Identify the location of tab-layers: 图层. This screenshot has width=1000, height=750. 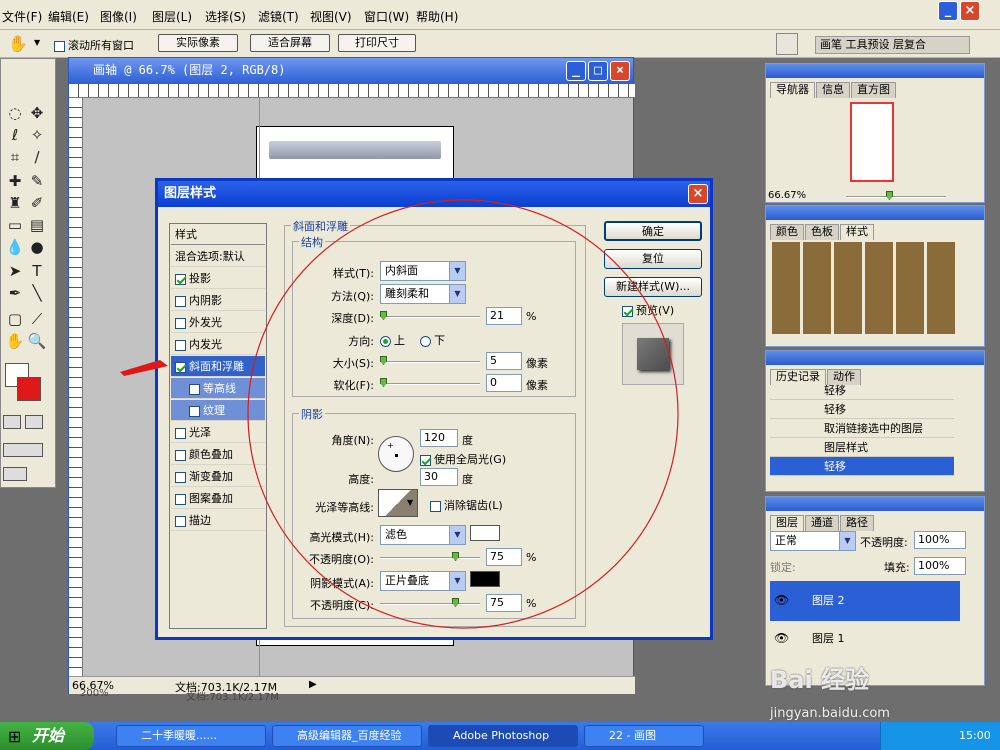
(787, 523).